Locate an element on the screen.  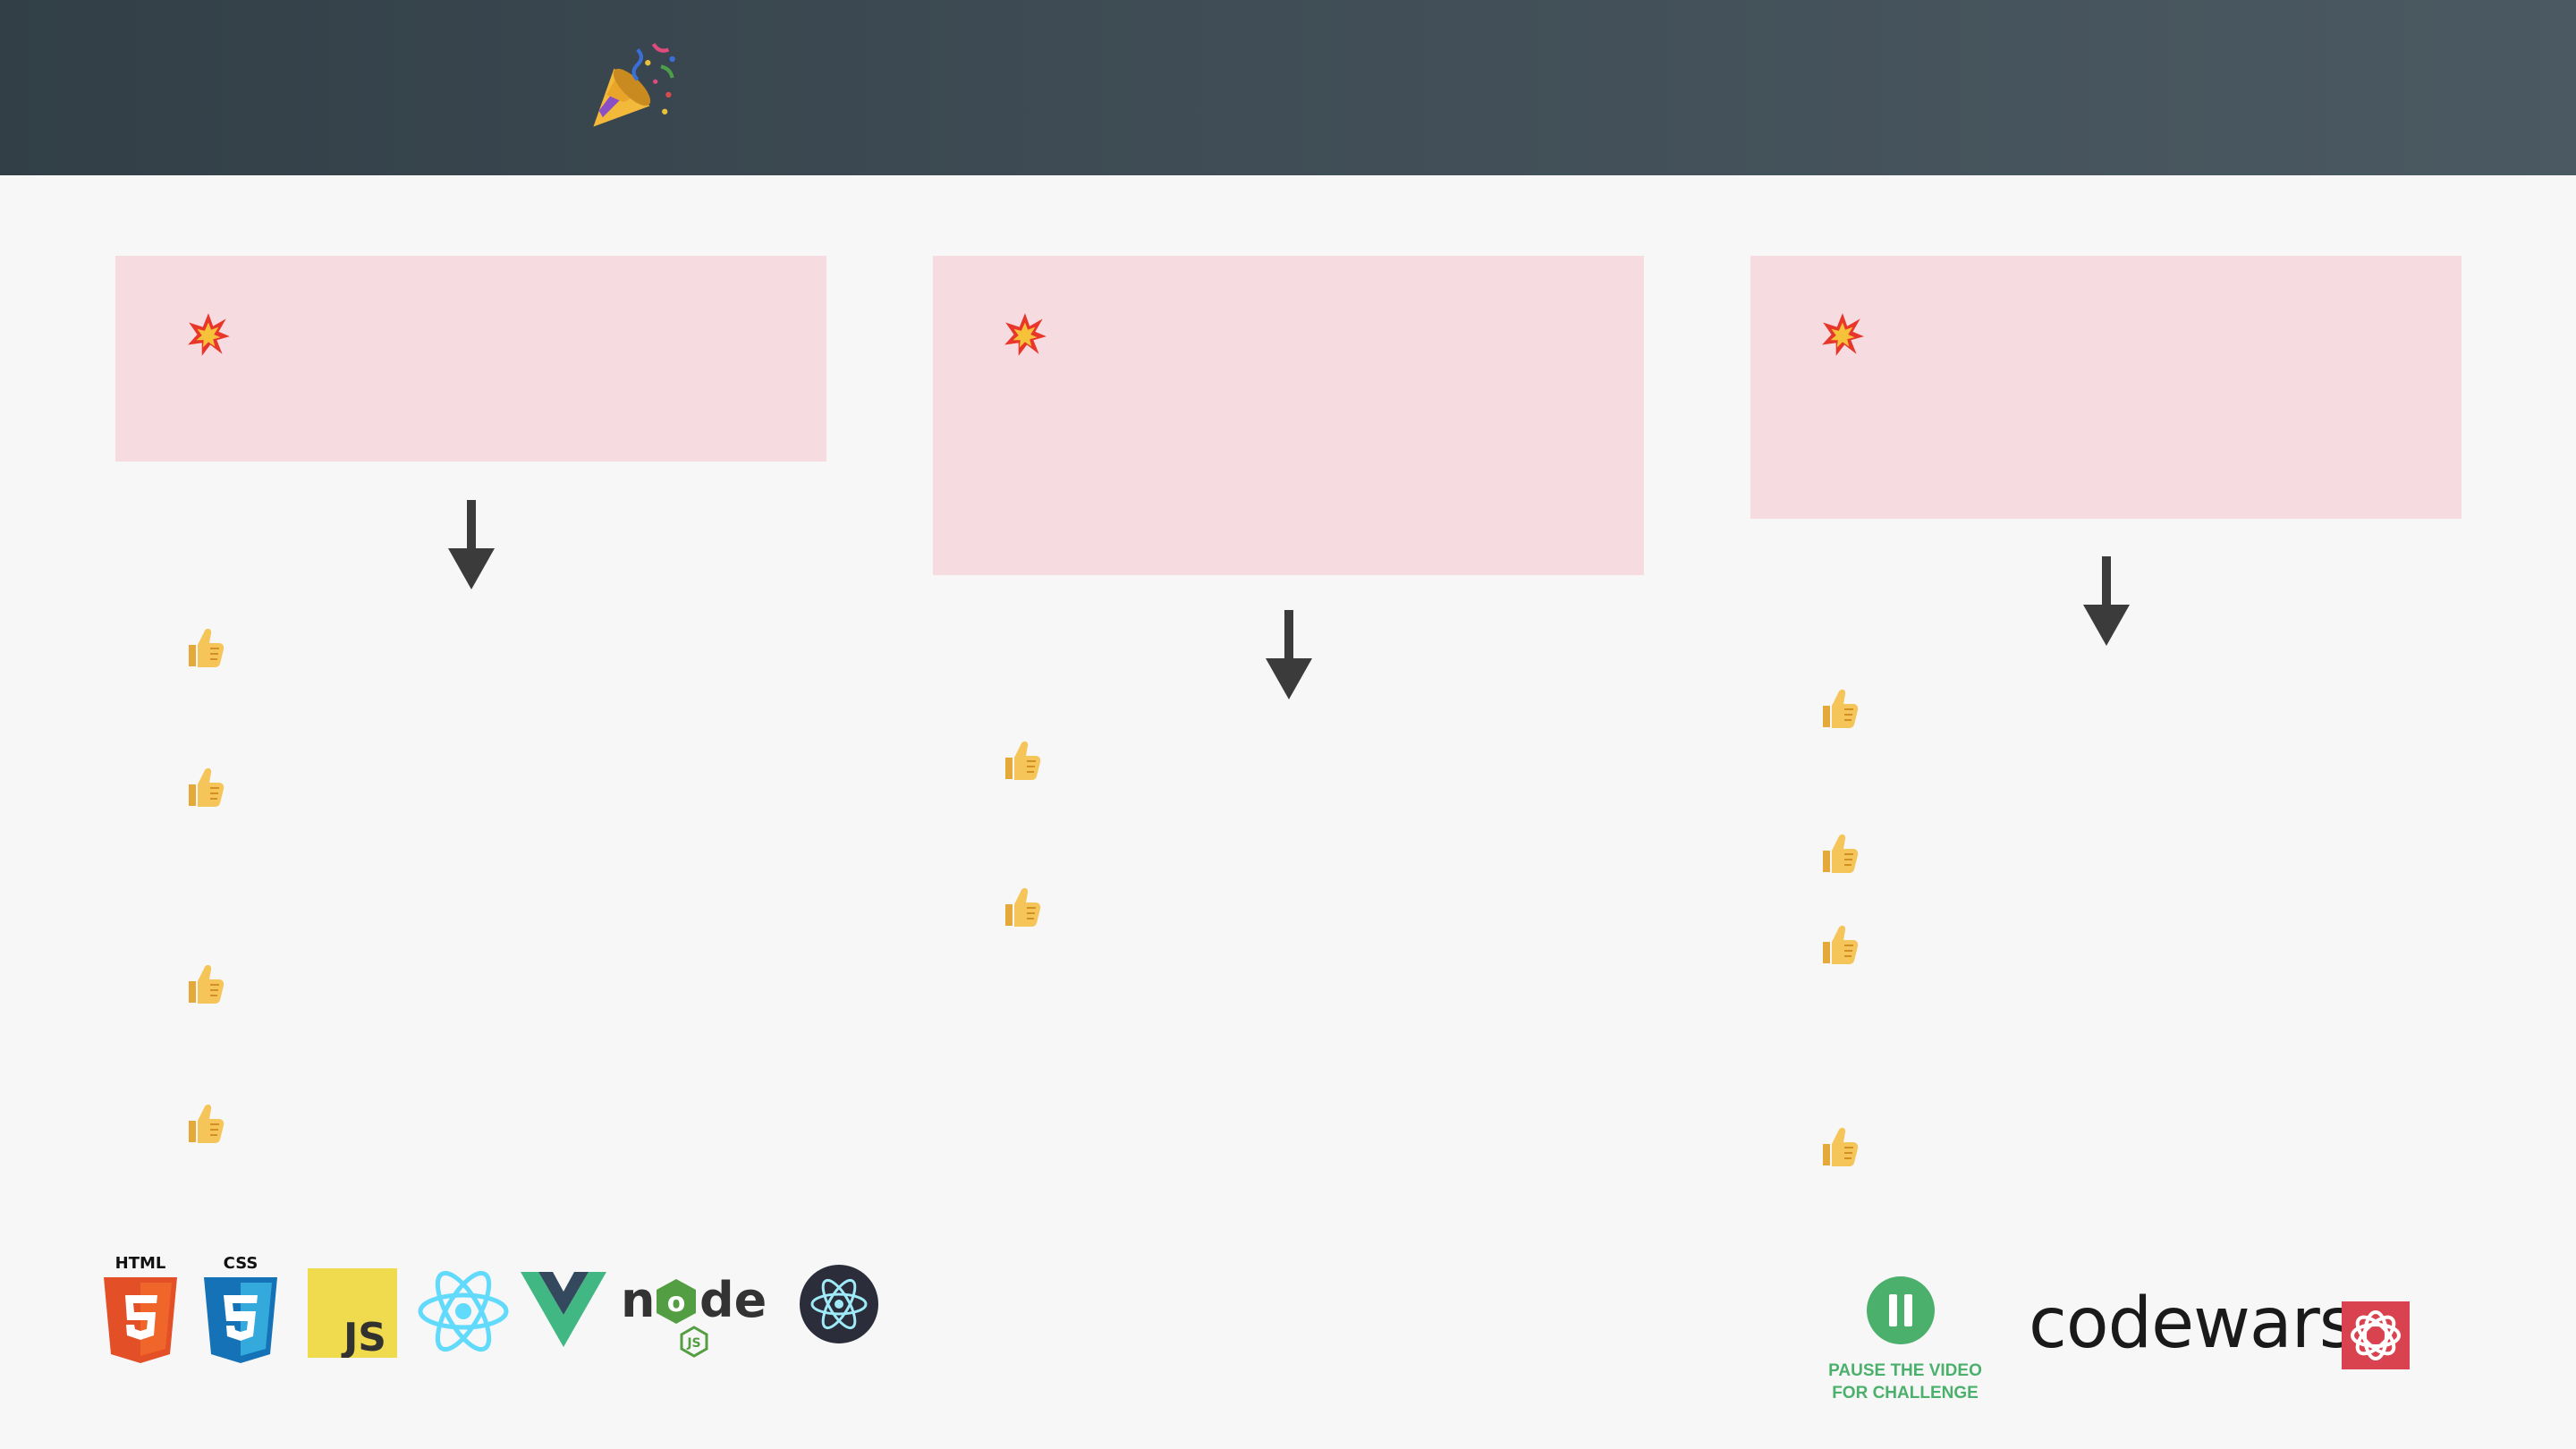
tech-logos: HTML CSS JS n o de JS is located at coordinates (493, 1310).